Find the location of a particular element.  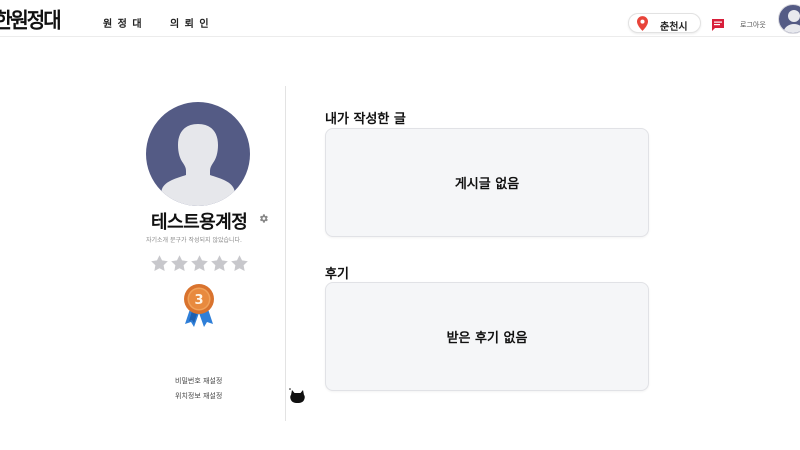

reviews-card: 받은 후기 없음 is located at coordinates (487, 336).